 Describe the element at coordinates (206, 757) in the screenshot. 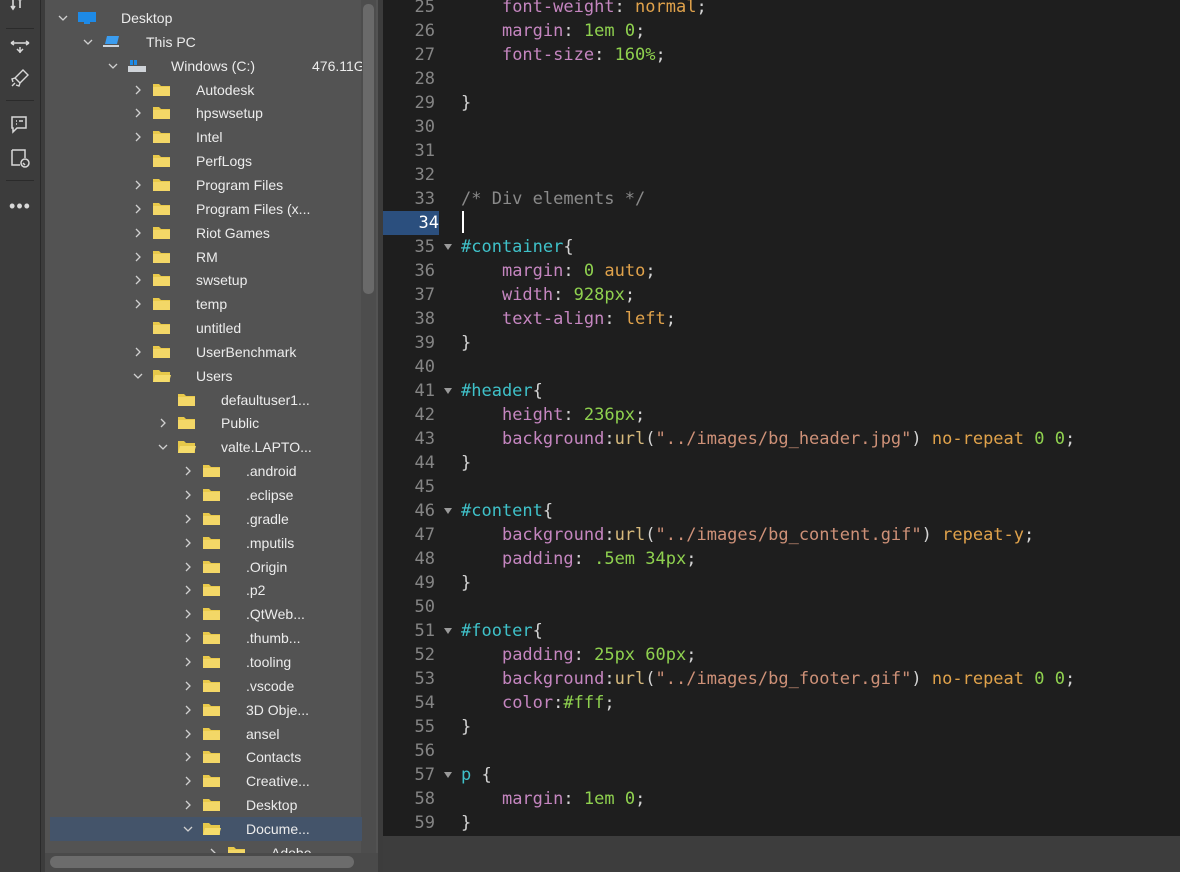

I see `tree-item: Contacts` at that location.